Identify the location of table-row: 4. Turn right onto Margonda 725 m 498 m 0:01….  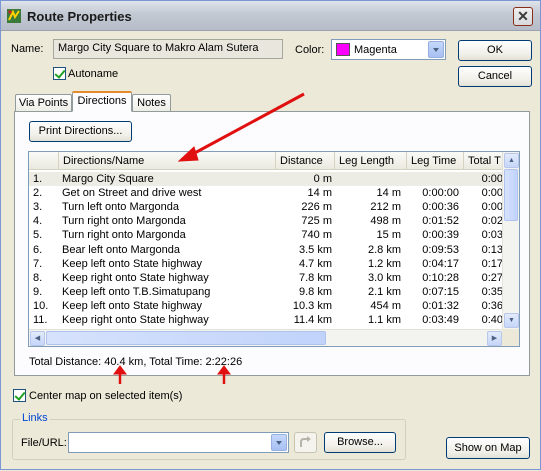
(266, 221).